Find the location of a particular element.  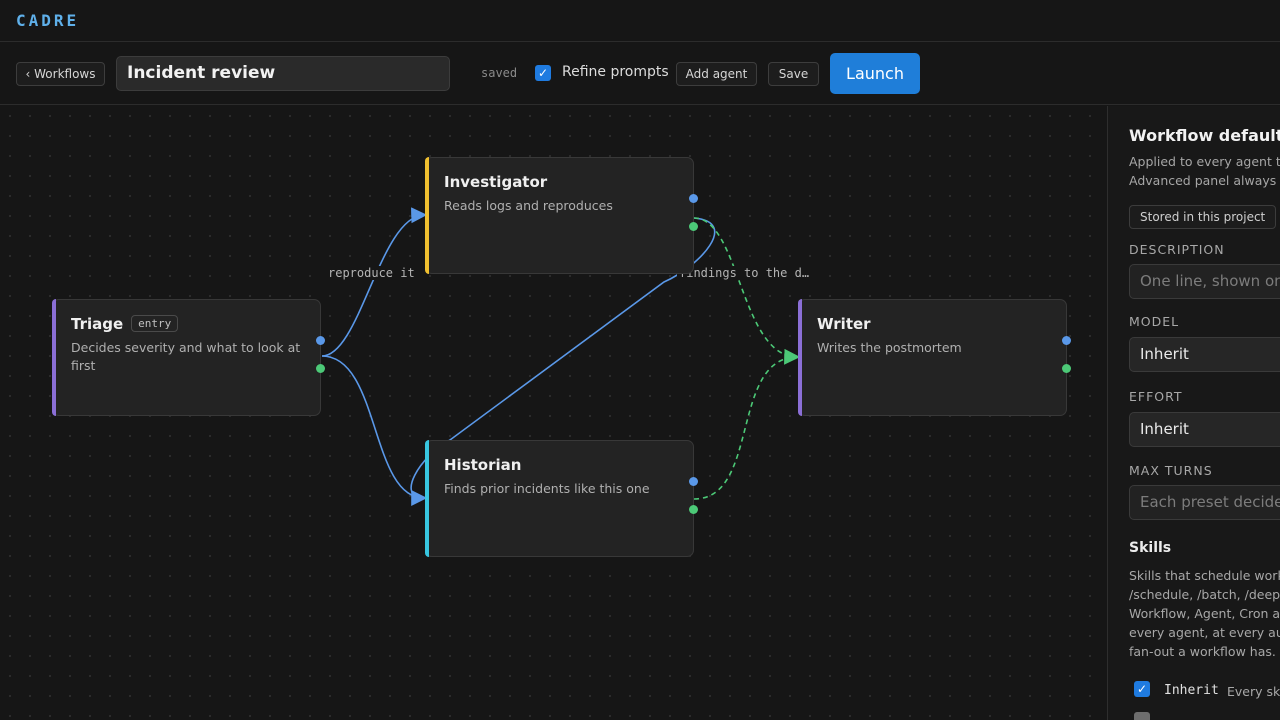

save-button: Save is located at coordinates (793, 74).